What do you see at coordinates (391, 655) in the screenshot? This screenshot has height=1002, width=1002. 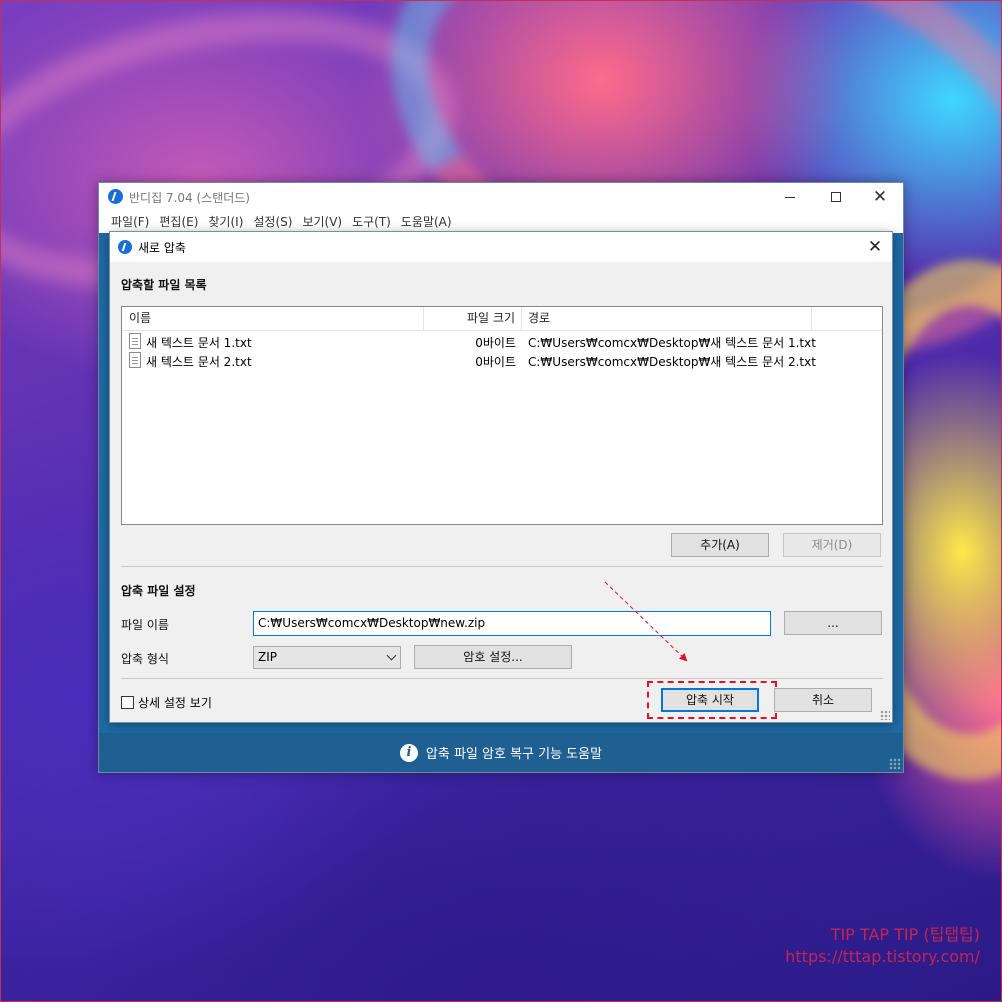 I see `chevron-down-icon` at bounding box center [391, 655].